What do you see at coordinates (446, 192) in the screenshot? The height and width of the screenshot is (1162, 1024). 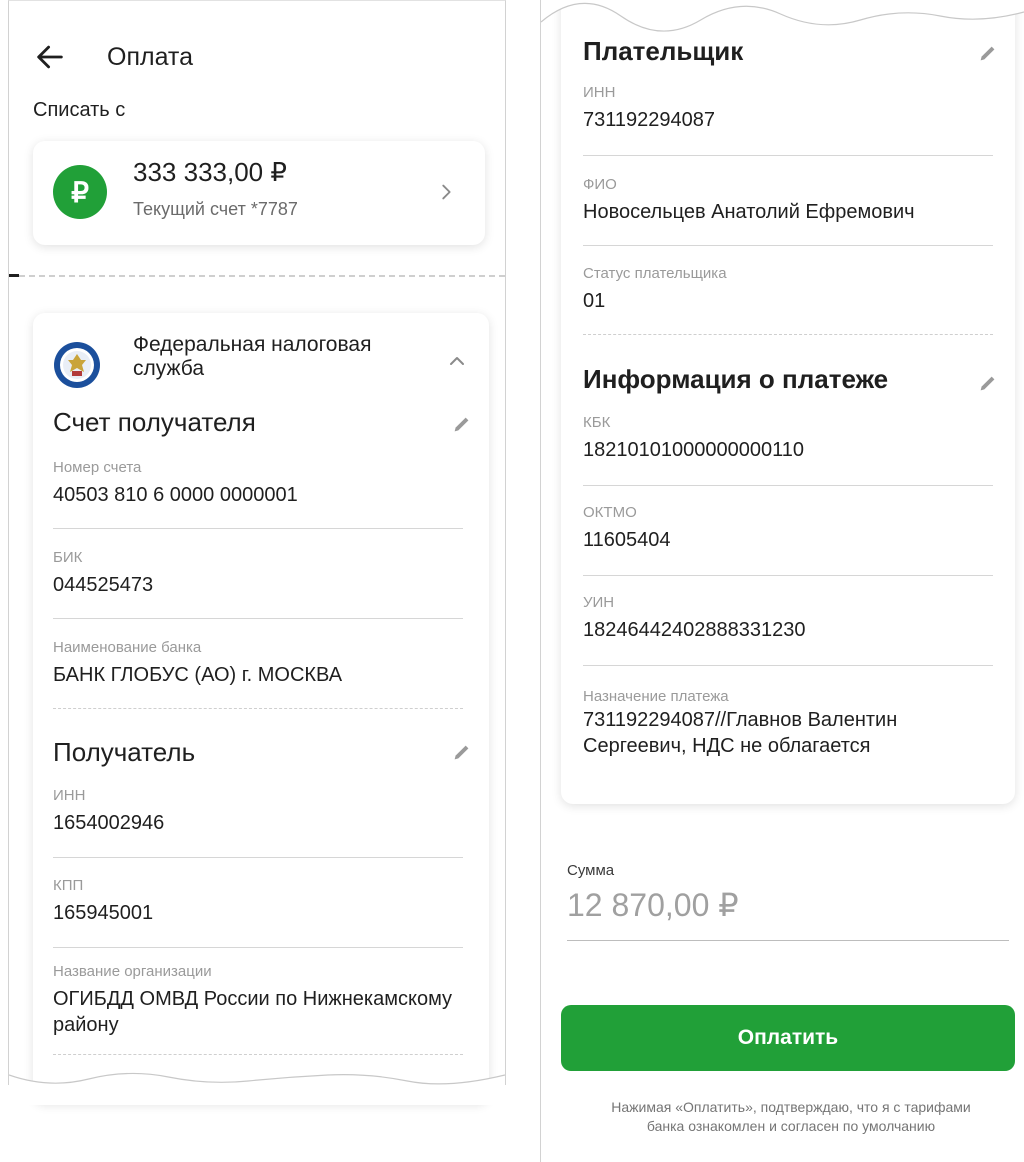 I see `chevron-right-icon` at bounding box center [446, 192].